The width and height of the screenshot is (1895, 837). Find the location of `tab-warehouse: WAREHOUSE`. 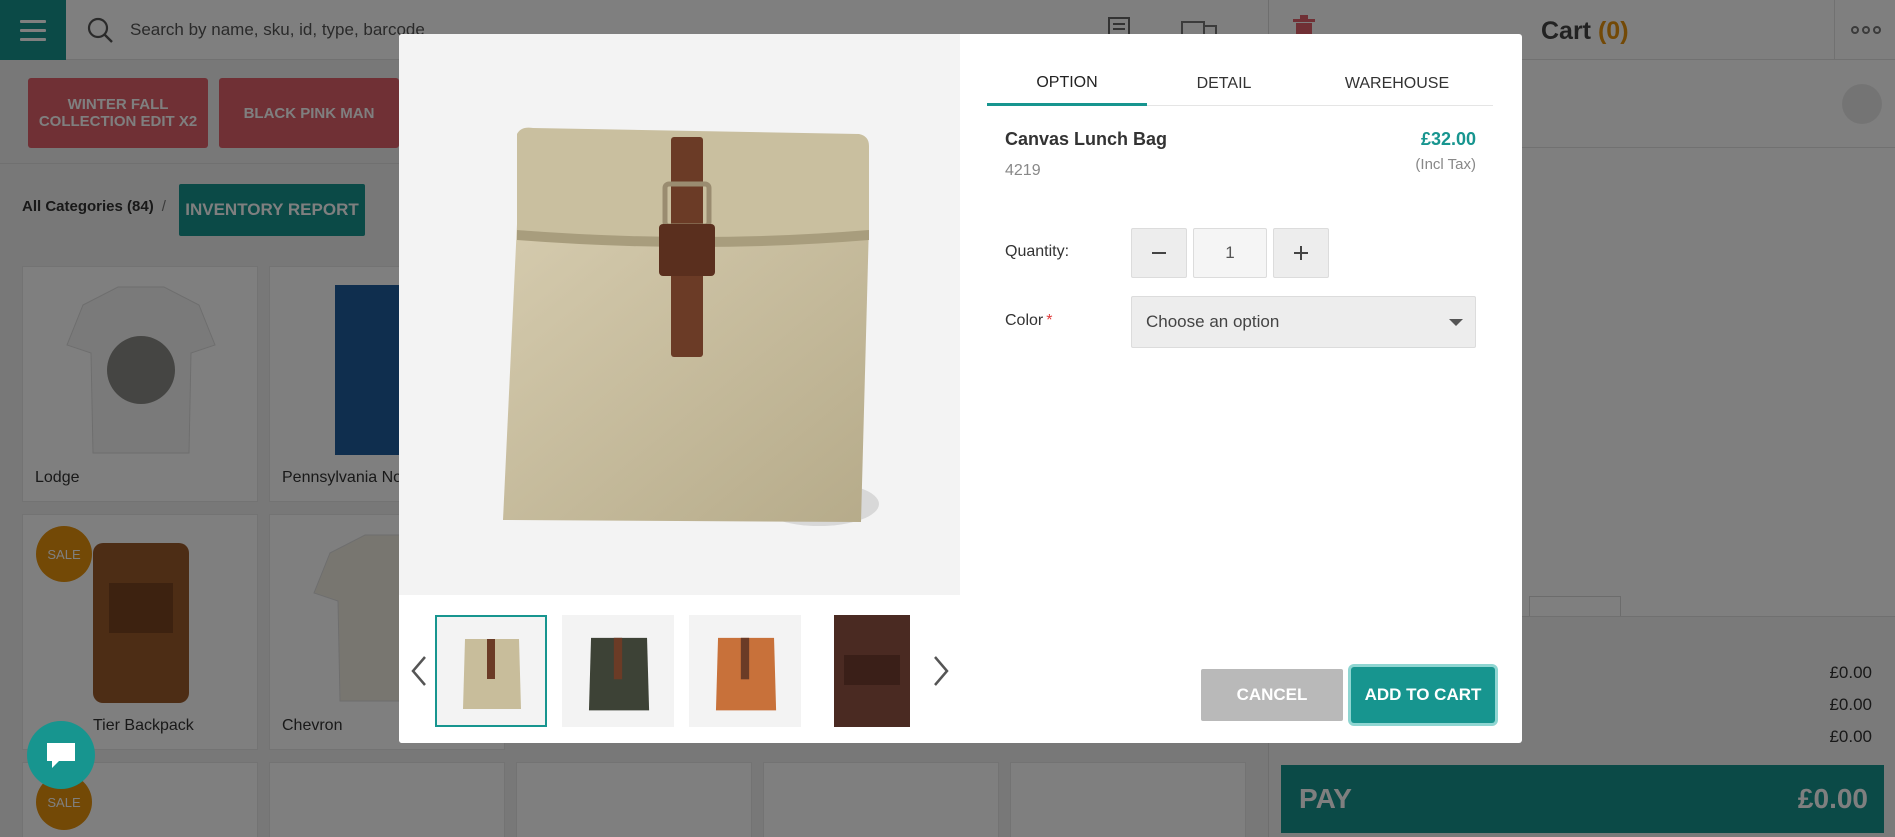

tab-warehouse: WAREHOUSE is located at coordinates (1397, 84).